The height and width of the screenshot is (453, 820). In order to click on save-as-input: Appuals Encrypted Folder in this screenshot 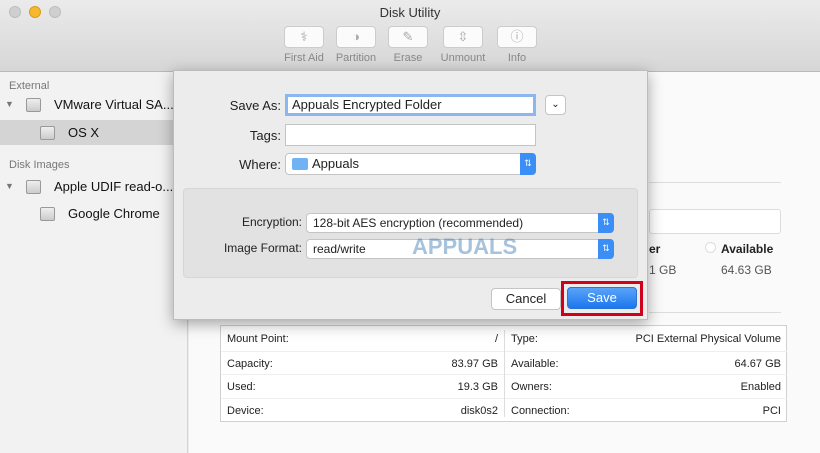, I will do `click(410, 105)`.